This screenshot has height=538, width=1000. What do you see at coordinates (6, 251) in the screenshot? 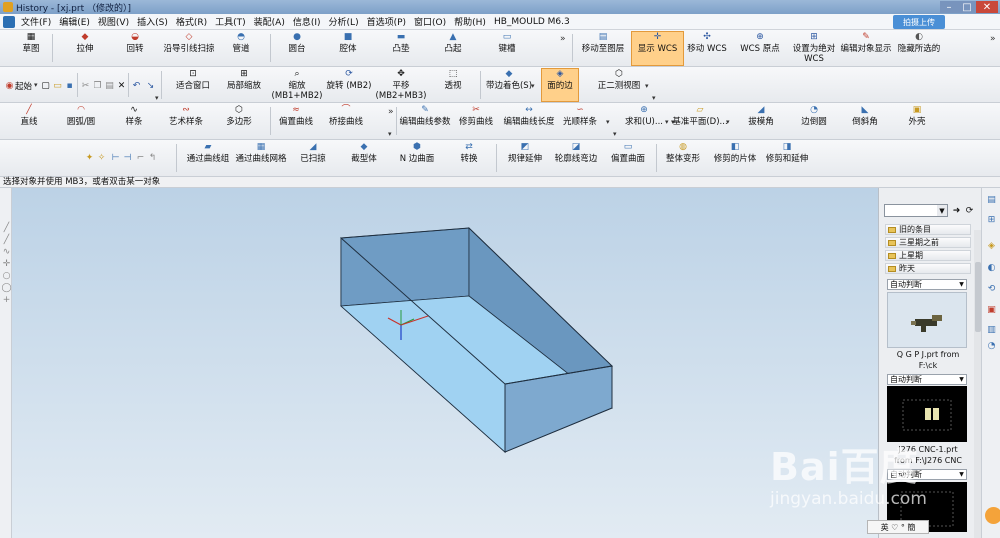
I see `curve-icon: ∿` at bounding box center [6, 251].